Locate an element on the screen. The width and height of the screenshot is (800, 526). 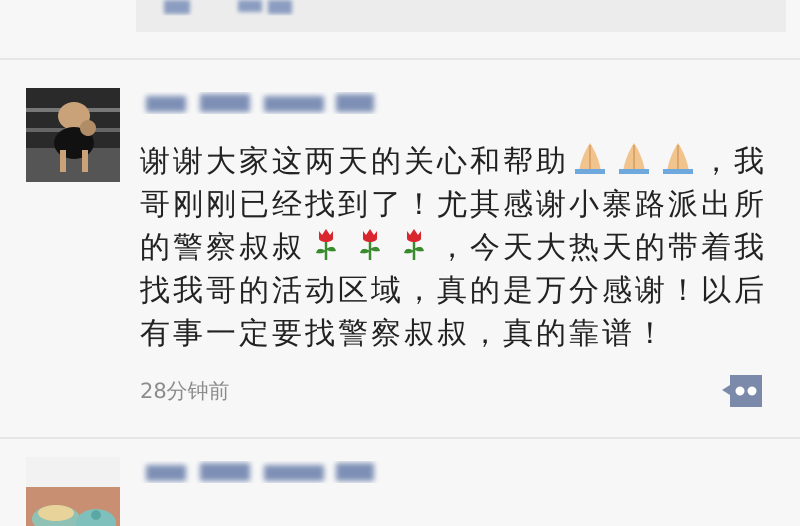
post-time: 28分钟前 is located at coordinates (185, 391).